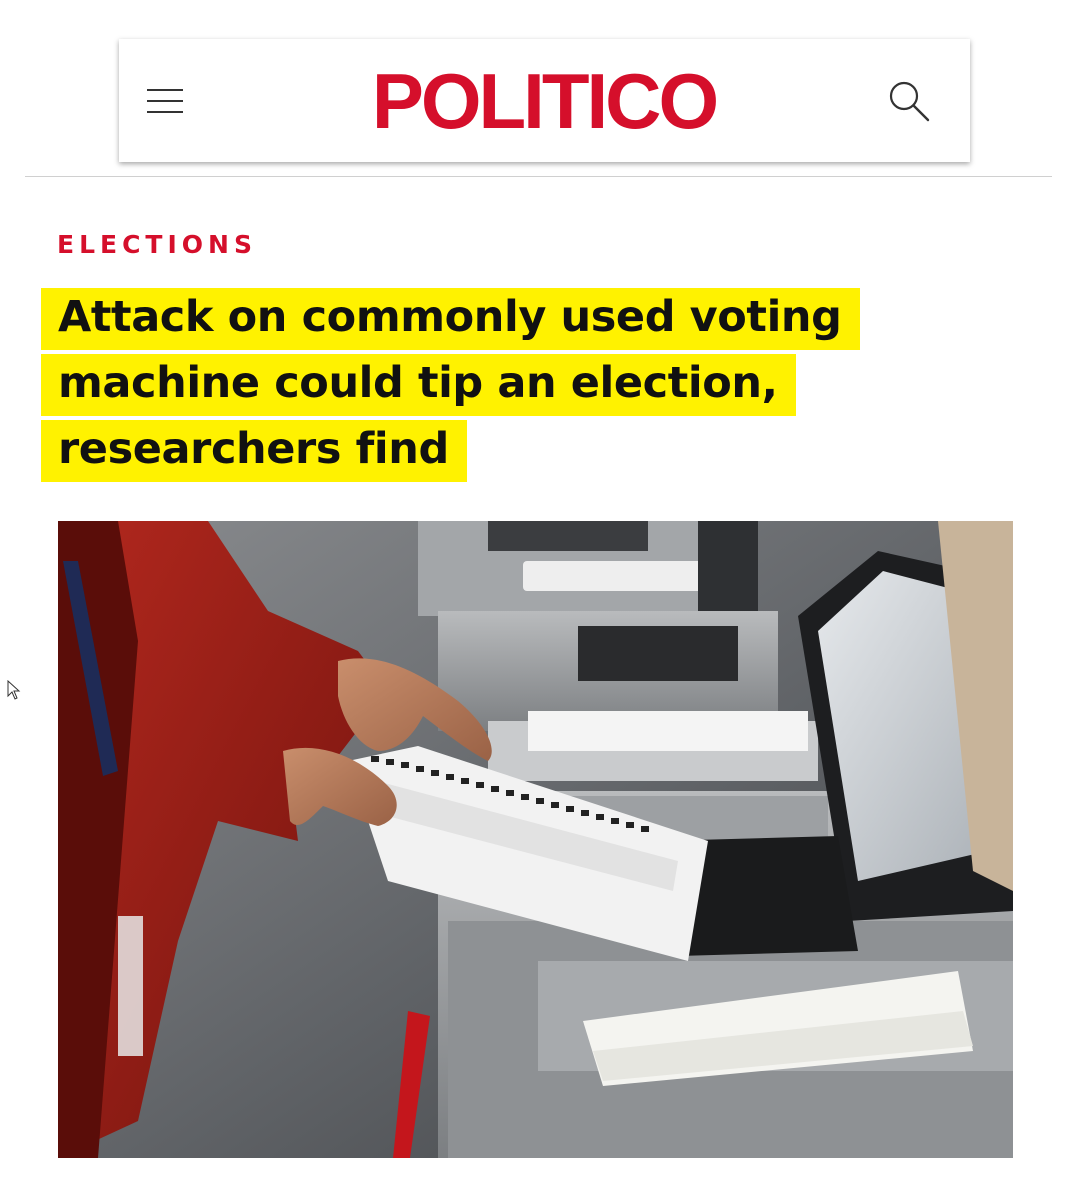 The image size is (1077, 1200). I want to click on section-label: ELECTIONS, so click(157, 245).